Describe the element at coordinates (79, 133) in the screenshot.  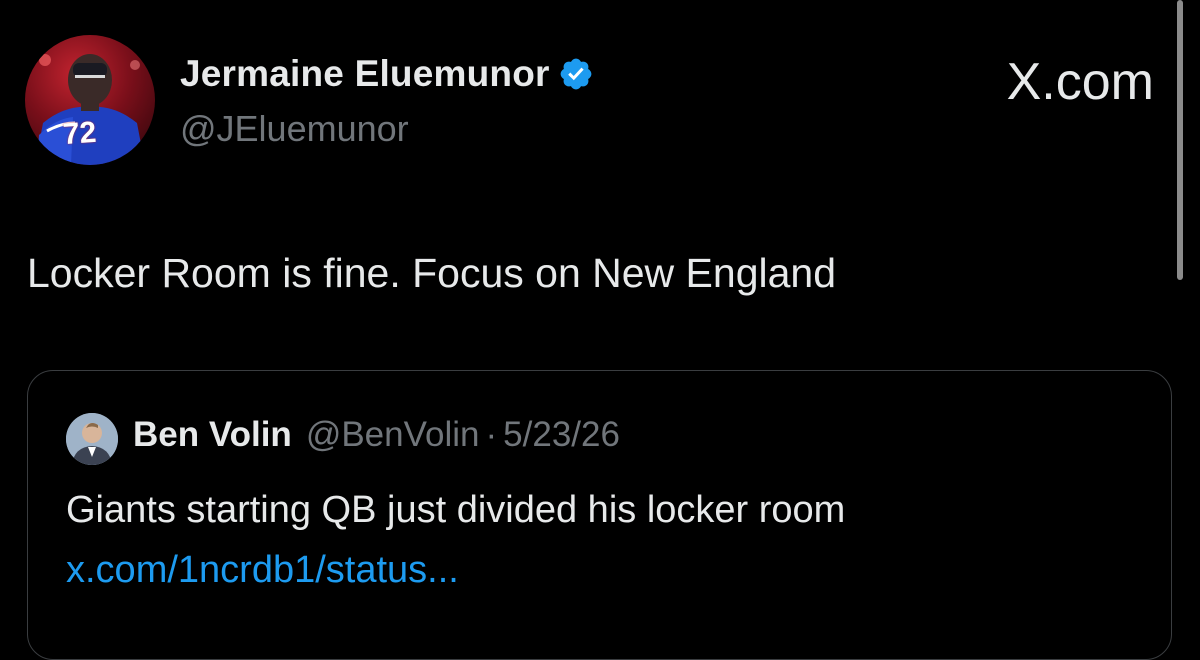
I see `jersey-number: 72` at that location.